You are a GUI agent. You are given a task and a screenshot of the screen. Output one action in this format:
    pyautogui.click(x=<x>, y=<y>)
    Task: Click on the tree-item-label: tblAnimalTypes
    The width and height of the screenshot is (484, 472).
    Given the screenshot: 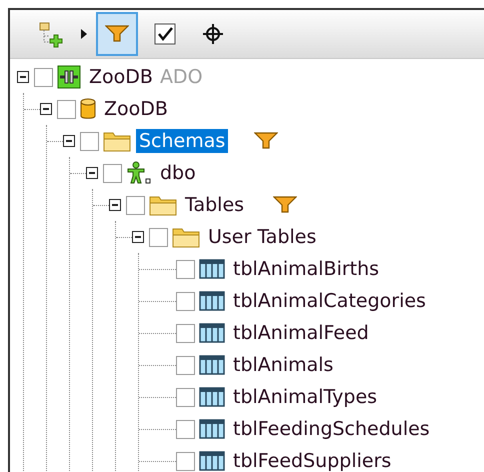 What is the action you would take?
    pyautogui.click(x=305, y=397)
    